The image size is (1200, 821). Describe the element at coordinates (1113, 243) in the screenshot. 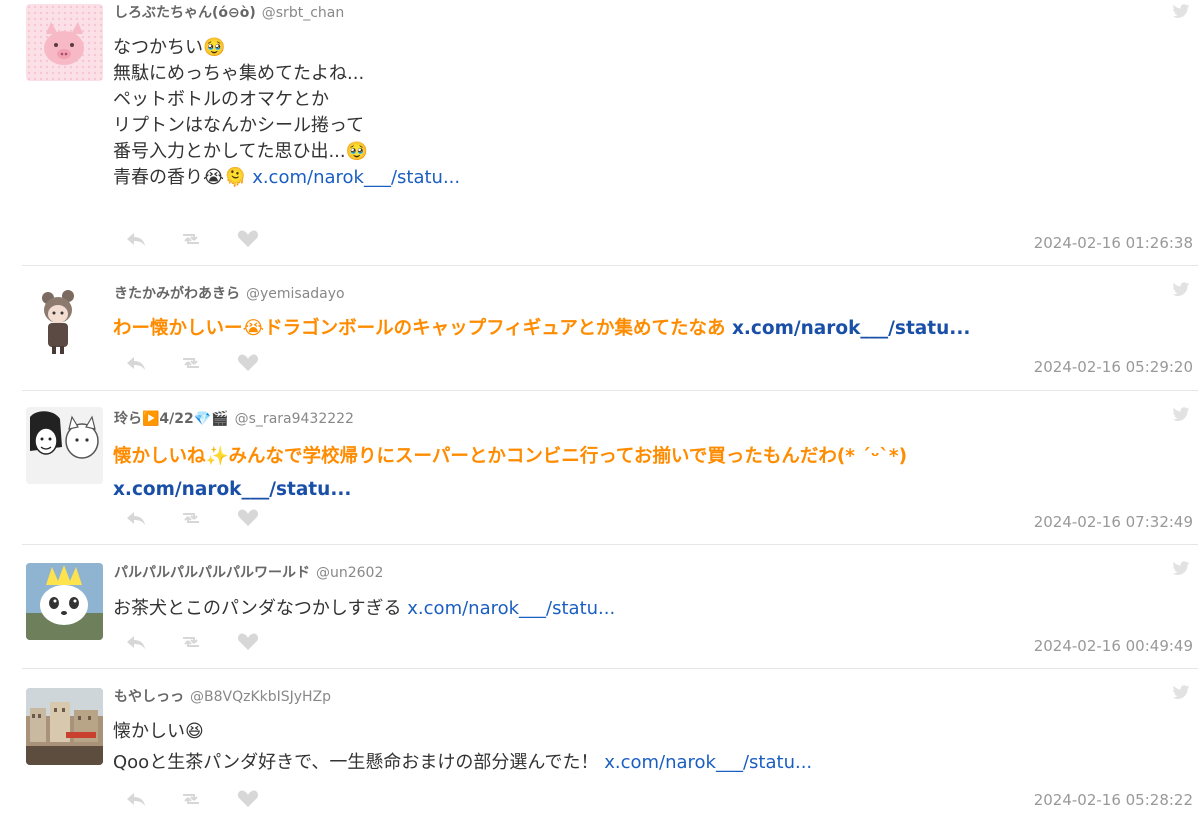

I see `timestamp: 2024-02-16 01:26:38` at that location.